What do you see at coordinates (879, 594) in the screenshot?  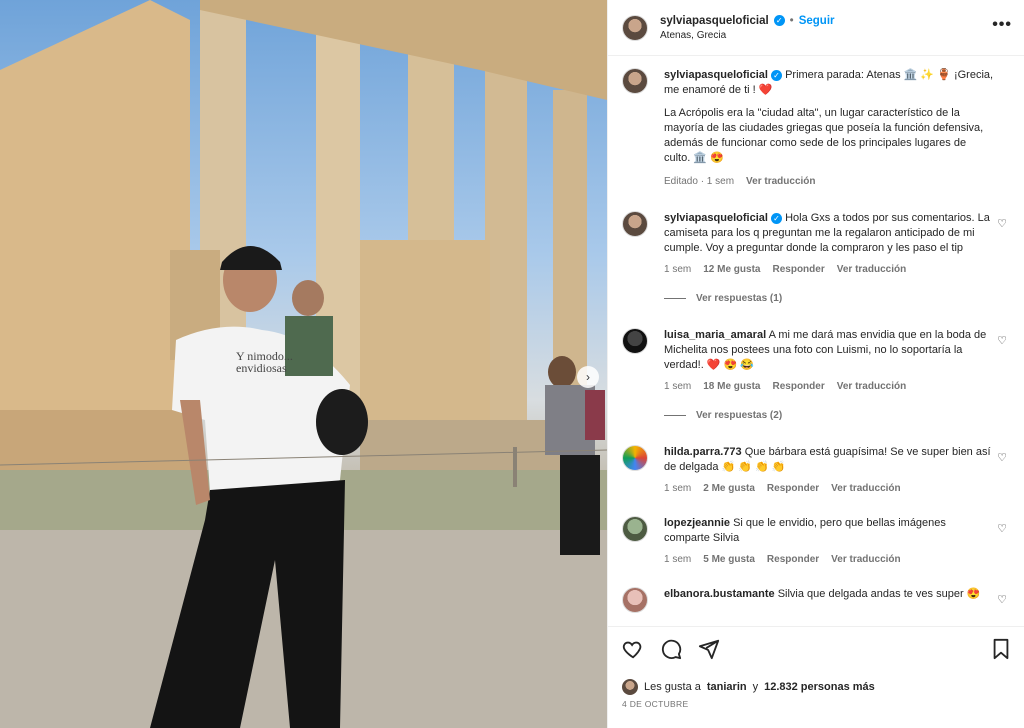 I see `comment-text: Silvia que delgada andas te ves super 😍` at bounding box center [879, 594].